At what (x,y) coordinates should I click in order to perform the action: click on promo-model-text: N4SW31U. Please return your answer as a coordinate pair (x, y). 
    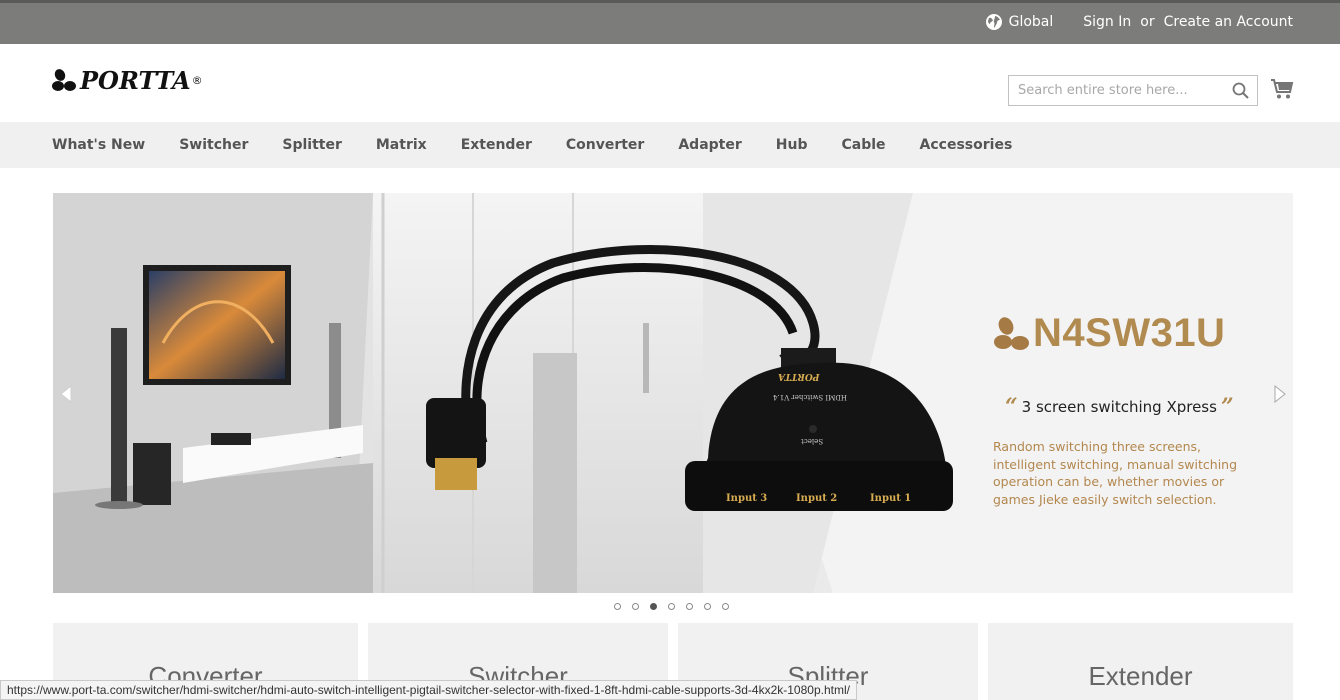
    Looking at the image, I should click on (1129, 333).